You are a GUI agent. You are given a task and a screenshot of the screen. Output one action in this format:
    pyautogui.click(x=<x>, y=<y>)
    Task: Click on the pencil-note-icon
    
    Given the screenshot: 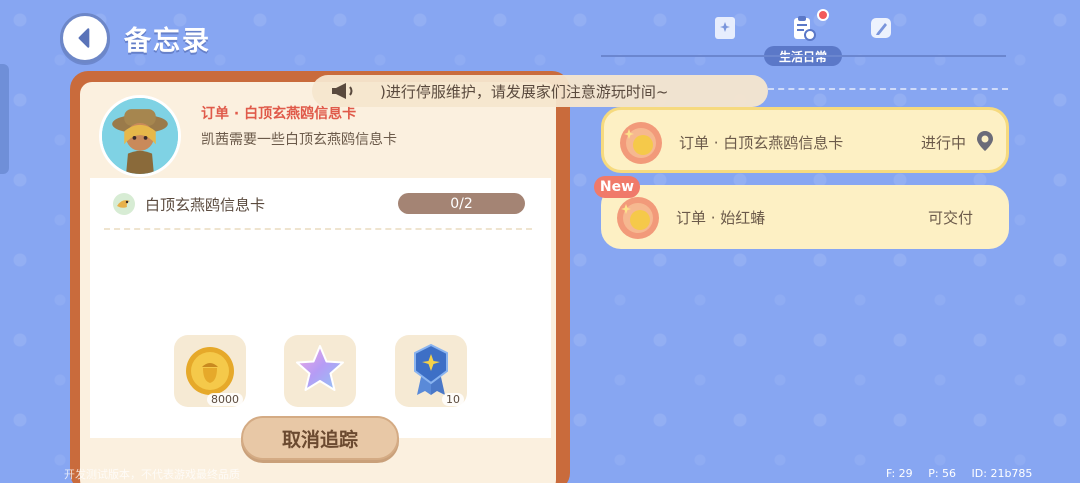 What is the action you would take?
    pyautogui.click(x=881, y=28)
    